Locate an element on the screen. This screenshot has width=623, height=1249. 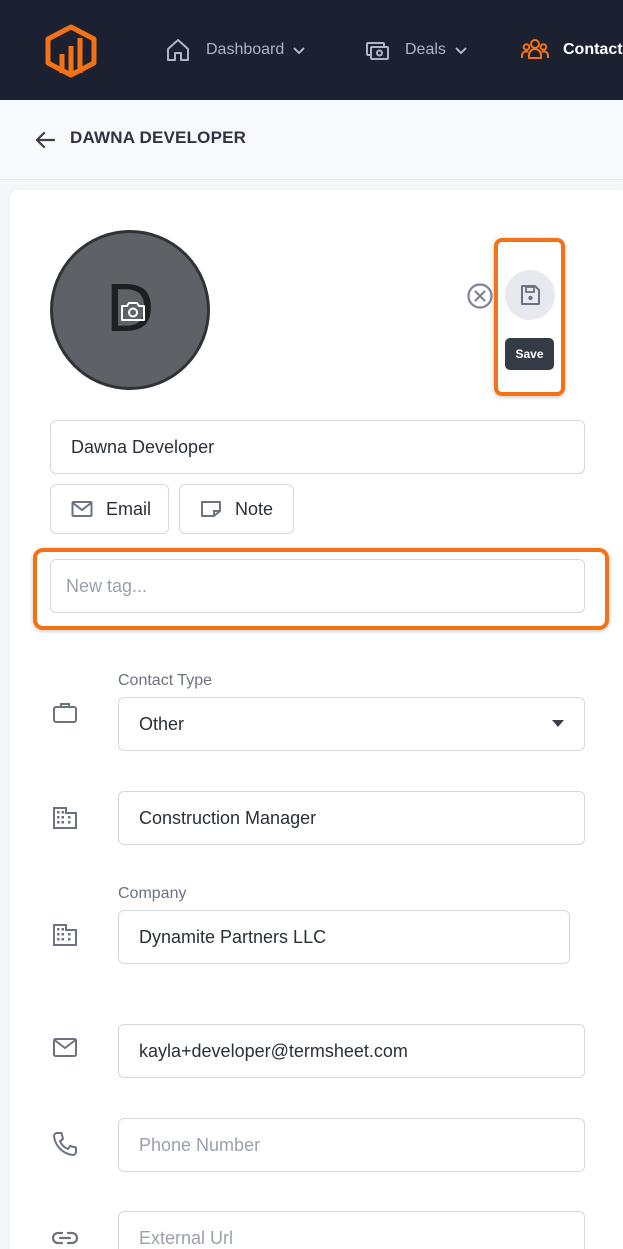
company-building-icon is located at coordinates (65, 935).